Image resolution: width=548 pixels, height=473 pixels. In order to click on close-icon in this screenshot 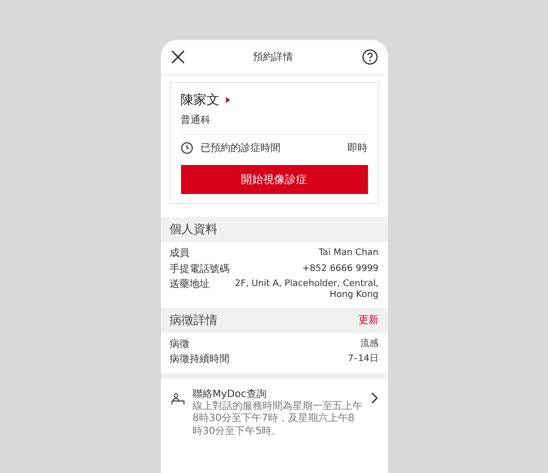, I will do `click(177, 57)`.